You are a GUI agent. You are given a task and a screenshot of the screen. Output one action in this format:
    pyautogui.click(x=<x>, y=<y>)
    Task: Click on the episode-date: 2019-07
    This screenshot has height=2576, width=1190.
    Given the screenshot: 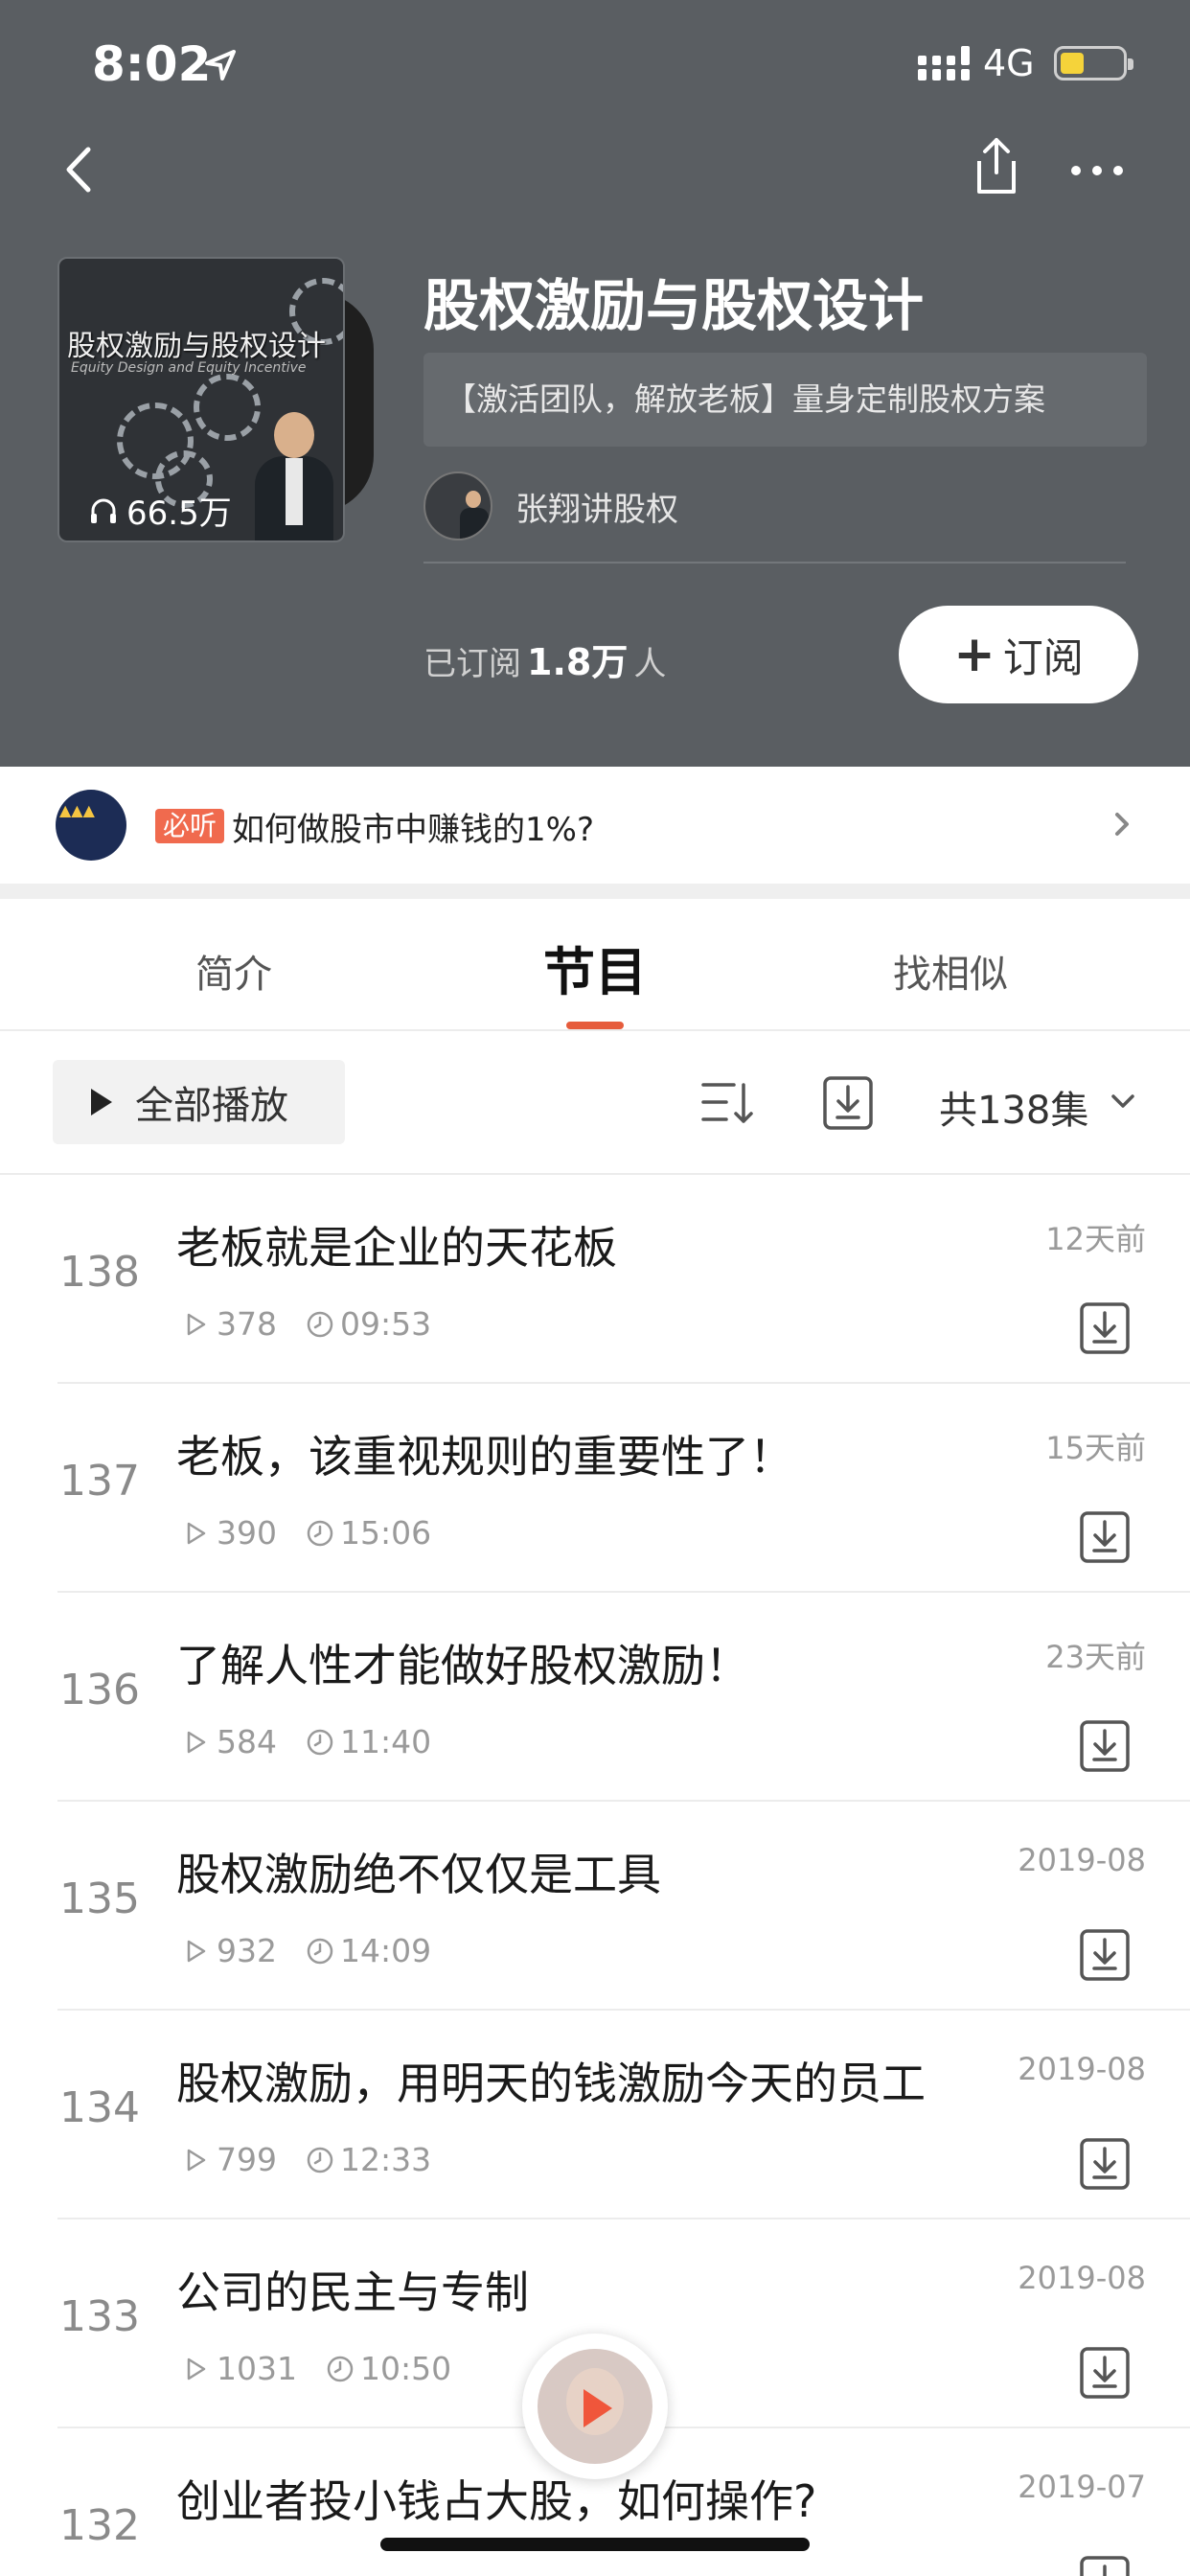 What is the action you would take?
    pyautogui.click(x=1082, y=2487)
    